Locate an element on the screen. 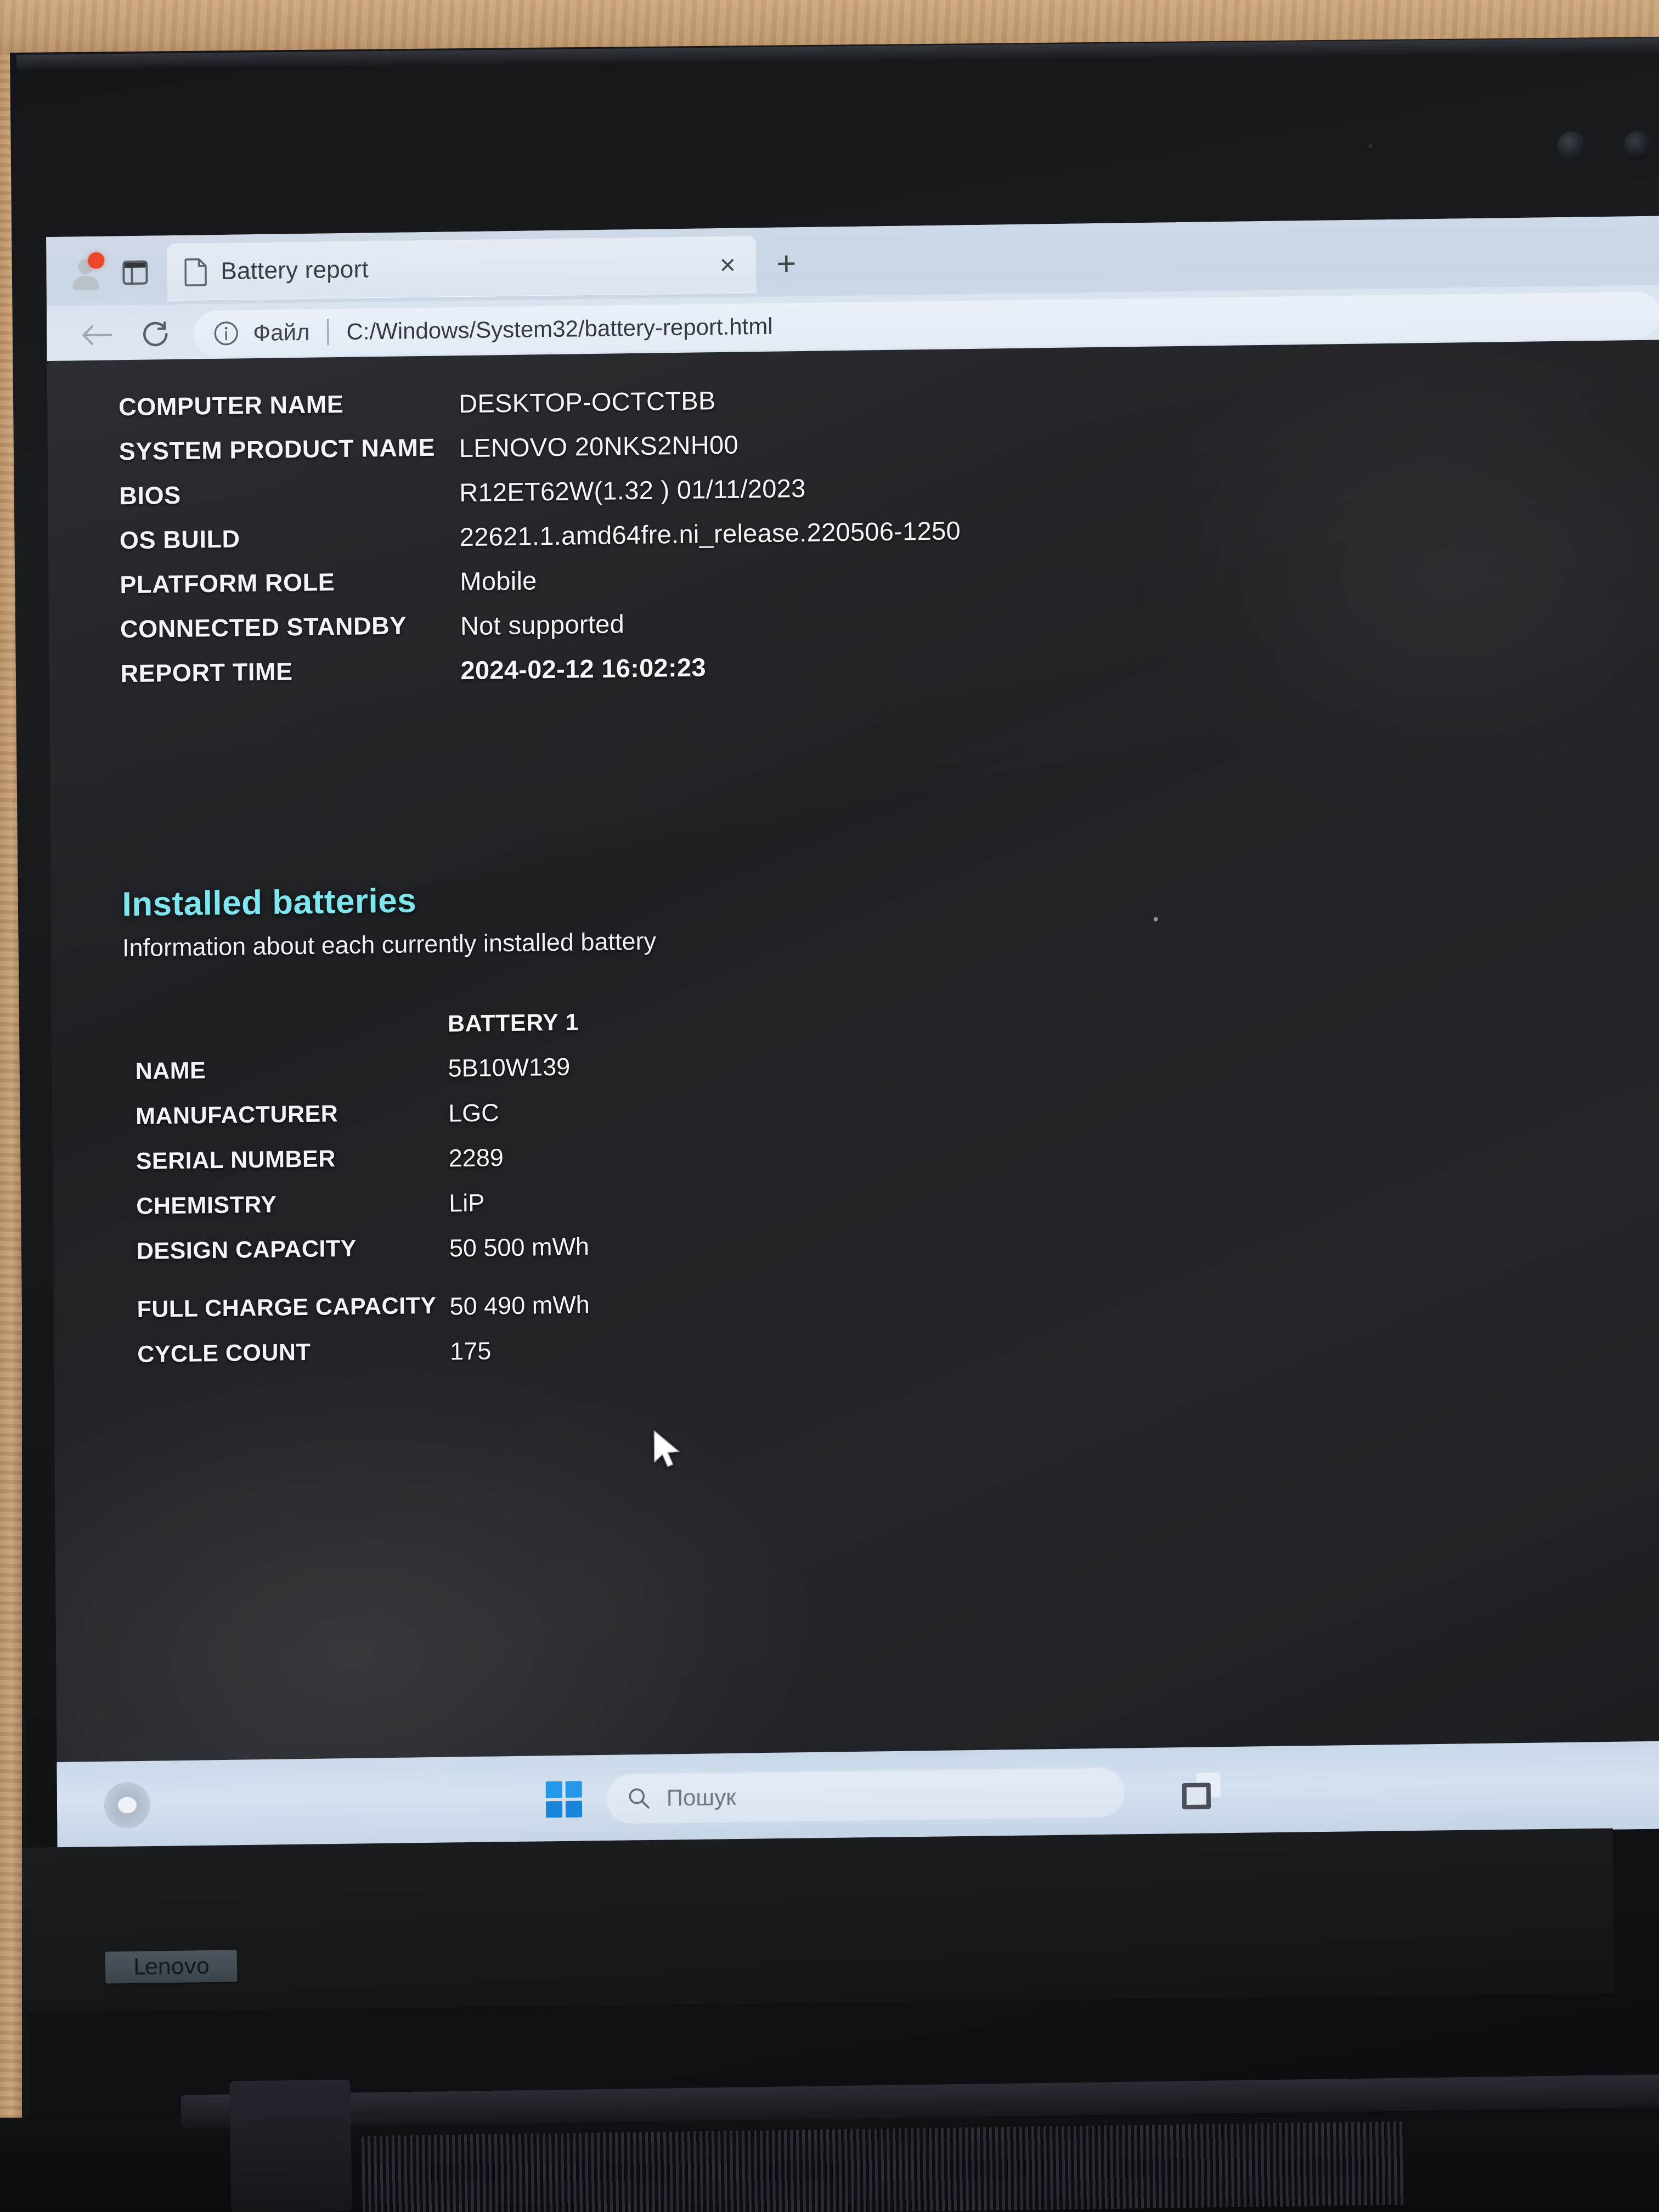 The image size is (1659, 2212). table-row: NAME 5B10W139 is located at coordinates (362, 1077).